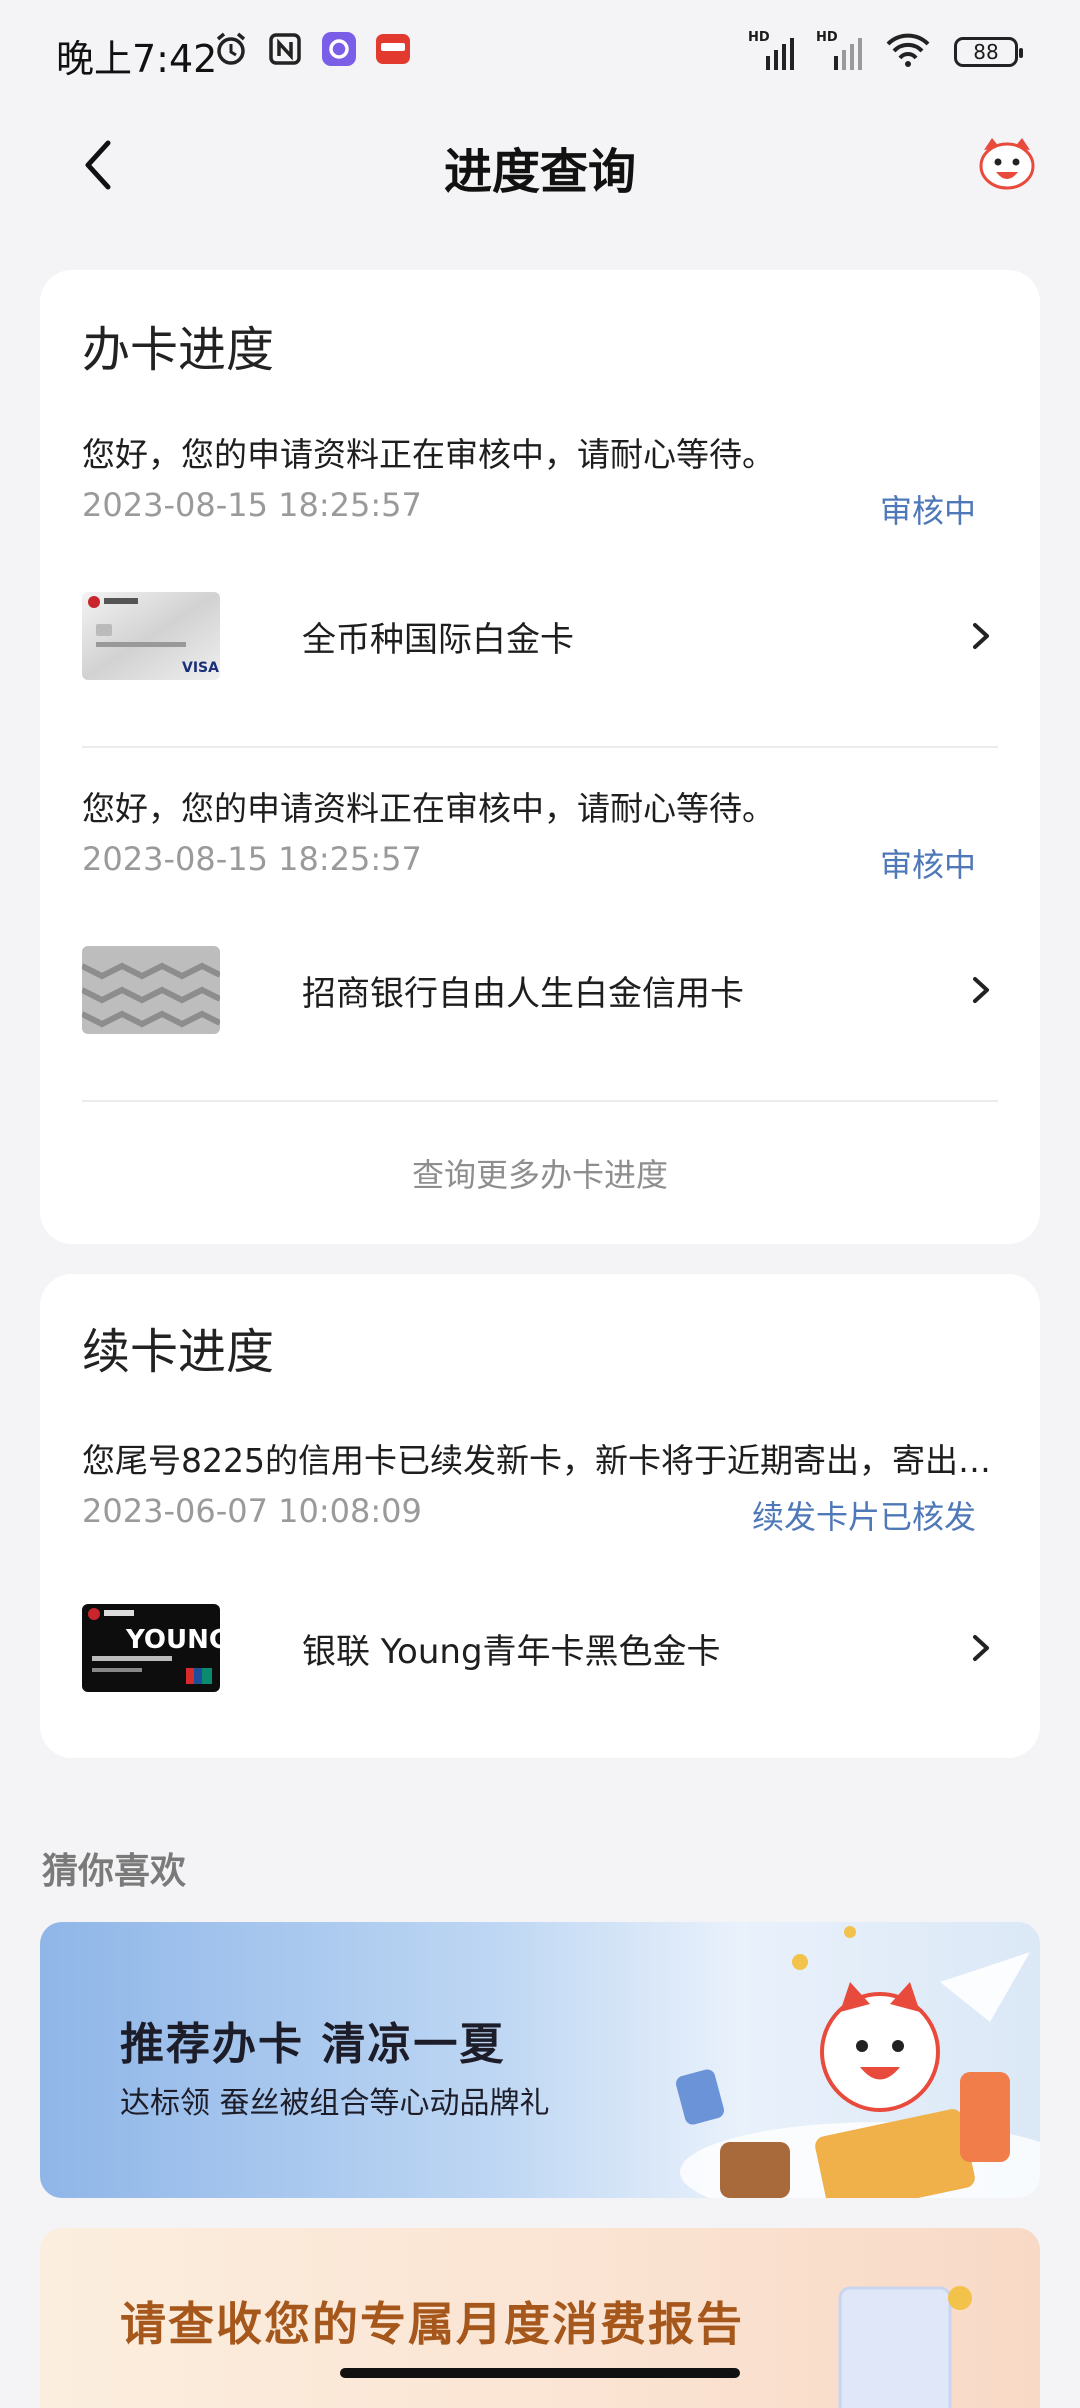 The image size is (1080, 2408). Describe the element at coordinates (511, 1652) in the screenshot. I see `card-name: 银联 Young青年卡黑色金卡` at that location.